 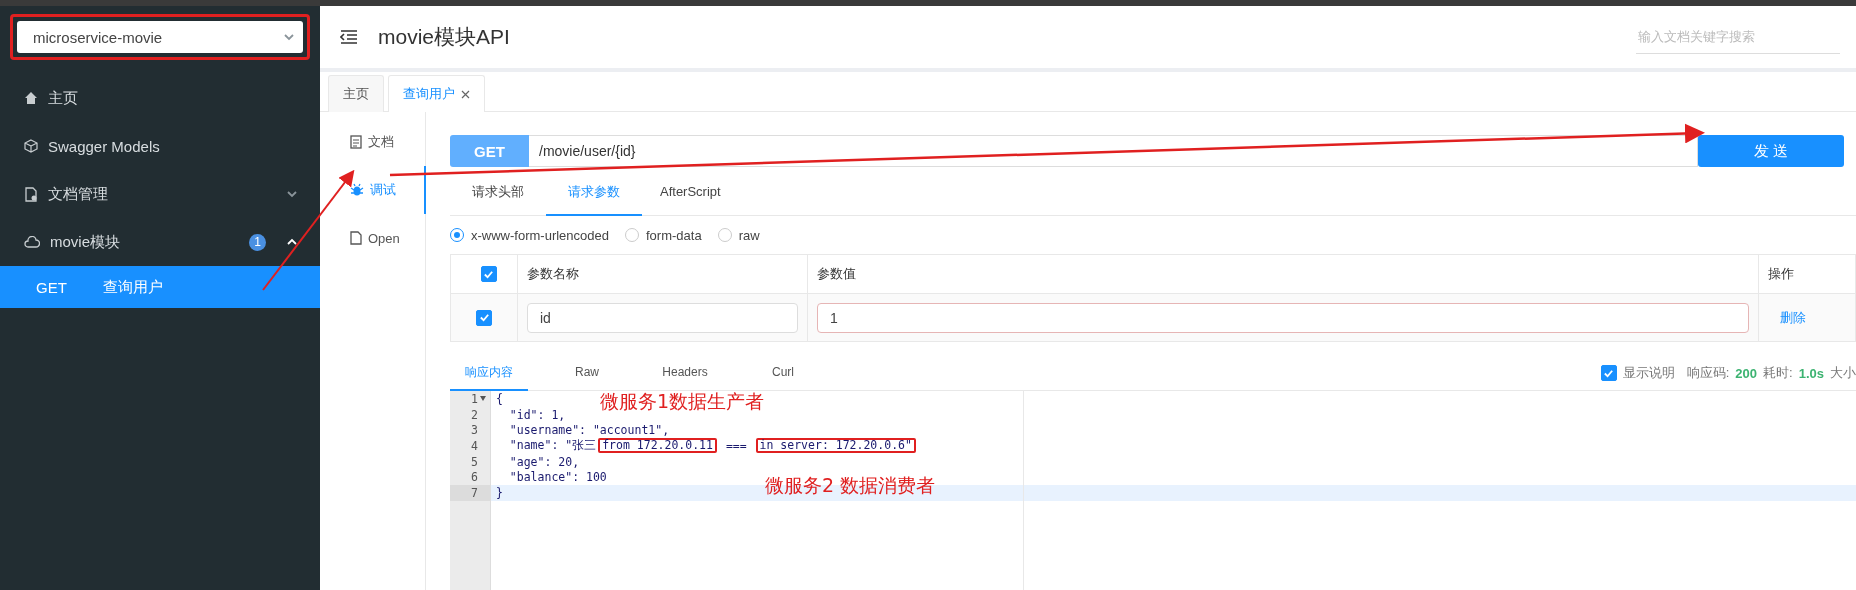 I want to click on column-header: 参数名称, so click(x=553, y=274).